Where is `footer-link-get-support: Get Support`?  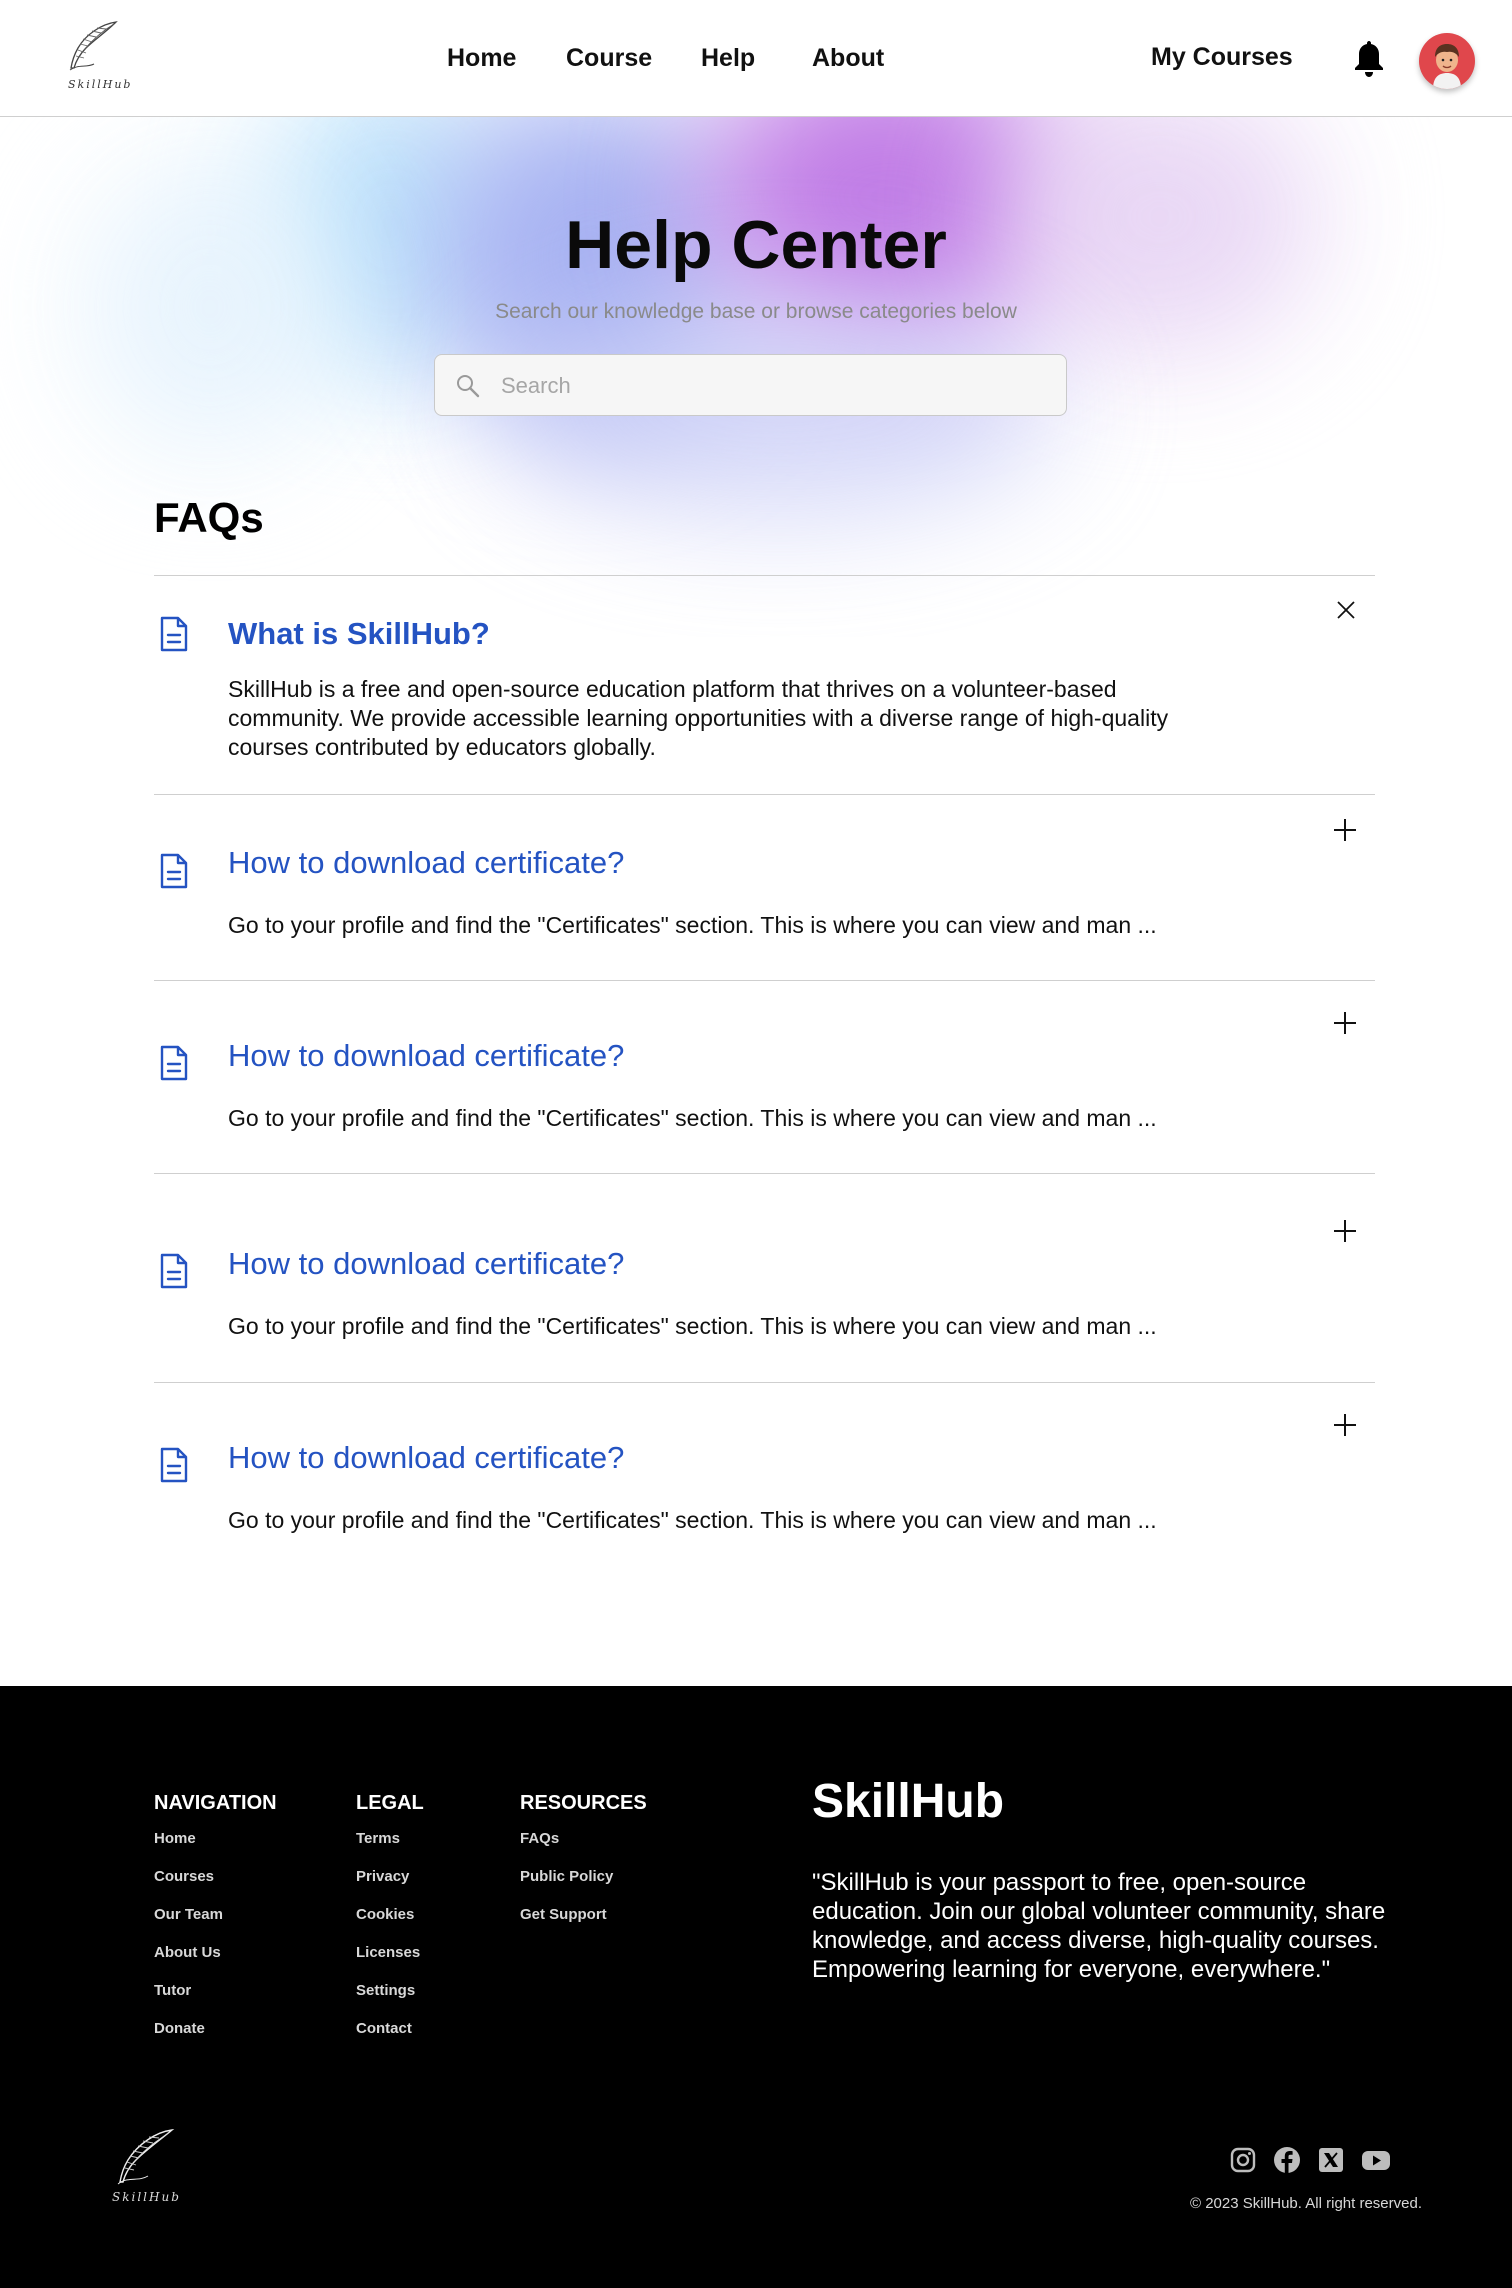 footer-link-get-support: Get Support is located at coordinates (583, 1924).